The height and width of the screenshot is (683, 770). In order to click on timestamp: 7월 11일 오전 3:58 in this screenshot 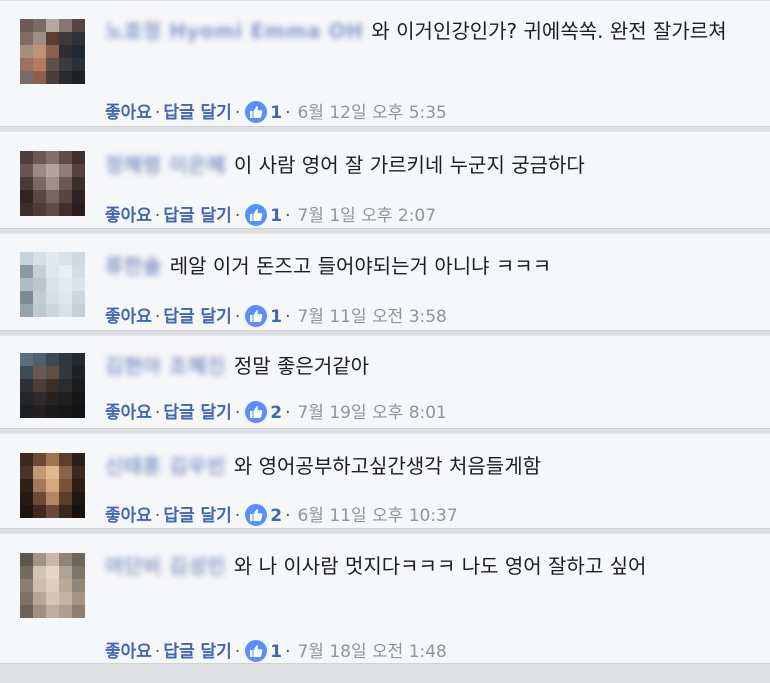, I will do `click(371, 317)`.